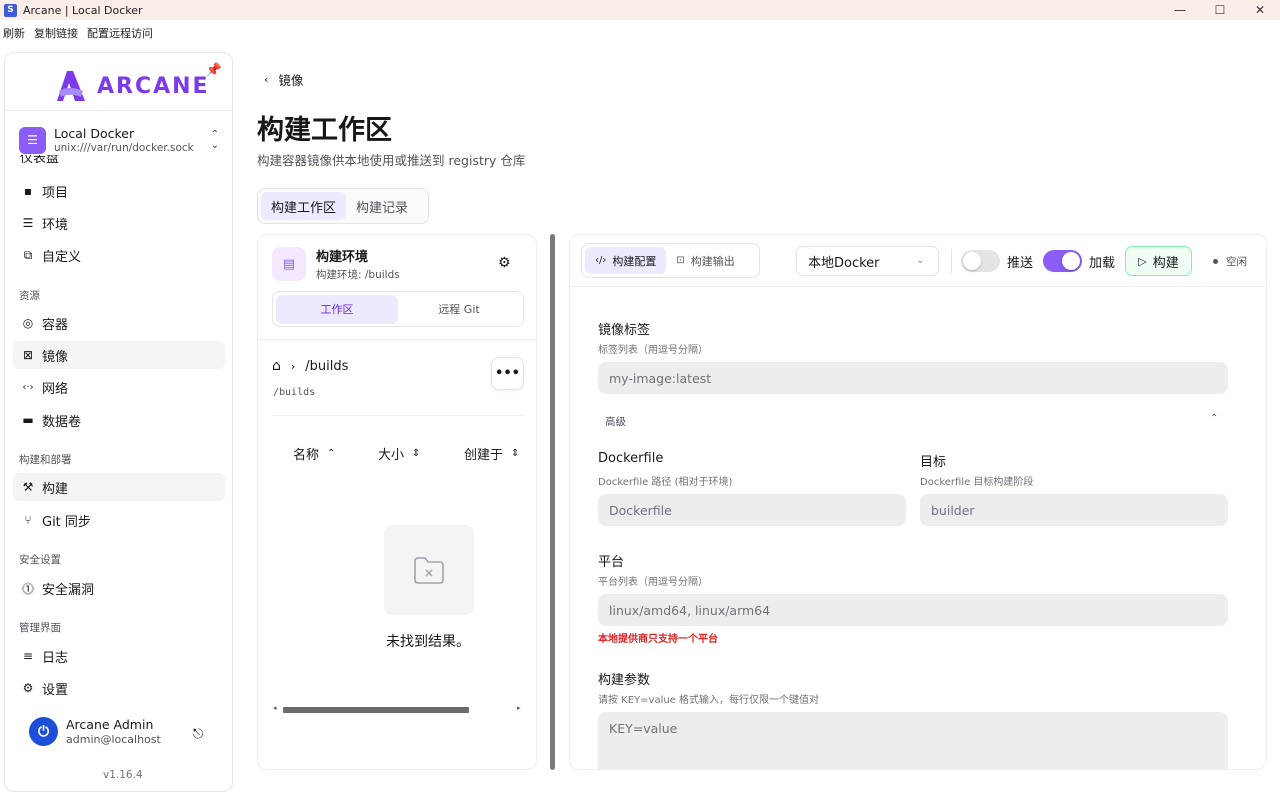 The height and width of the screenshot is (794, 1280). What do you see at coordinates (519, 708) in the screenshot?
I see `scroll-right-arrow: ▸` at bounding box center [519, 708].